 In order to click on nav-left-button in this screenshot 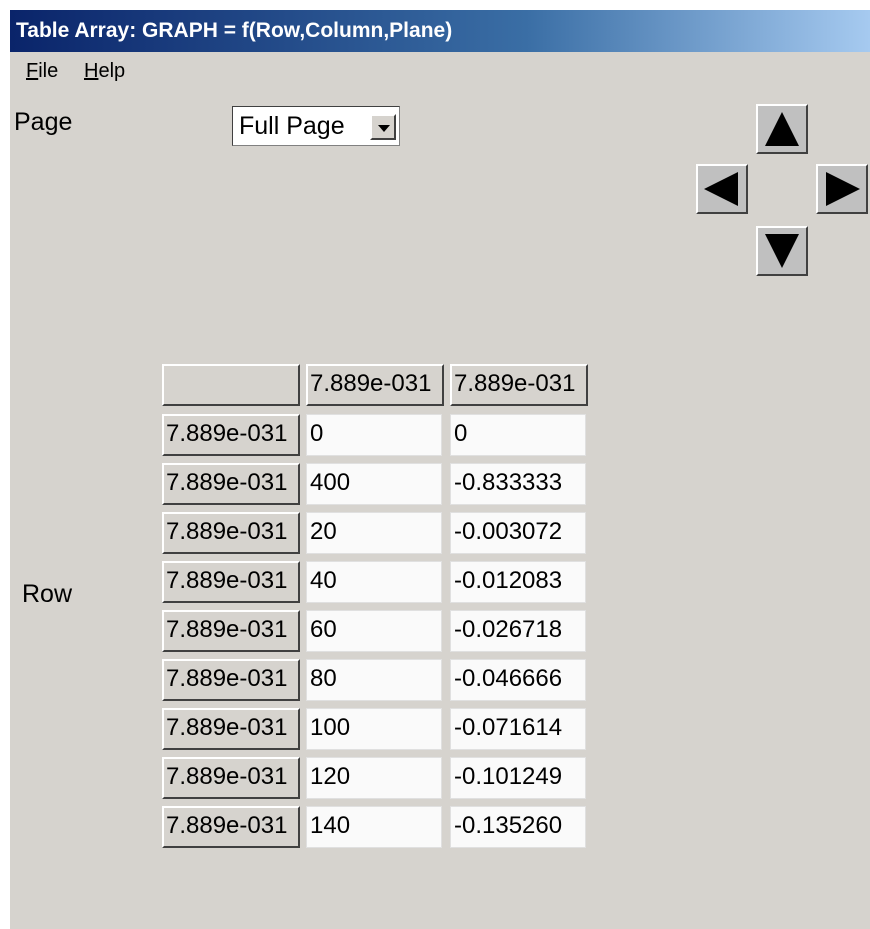, I will do `click(722, 189)`.